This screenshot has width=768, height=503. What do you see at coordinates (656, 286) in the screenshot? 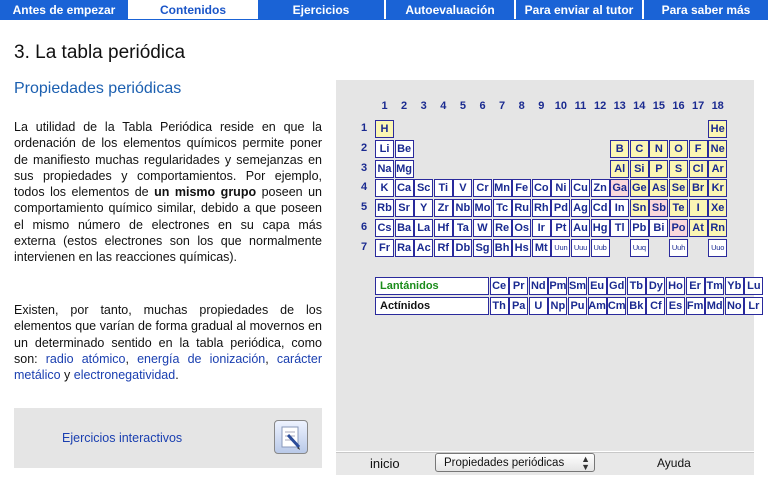
I see `element-dy: Dy` at bounding box center [656, 286].